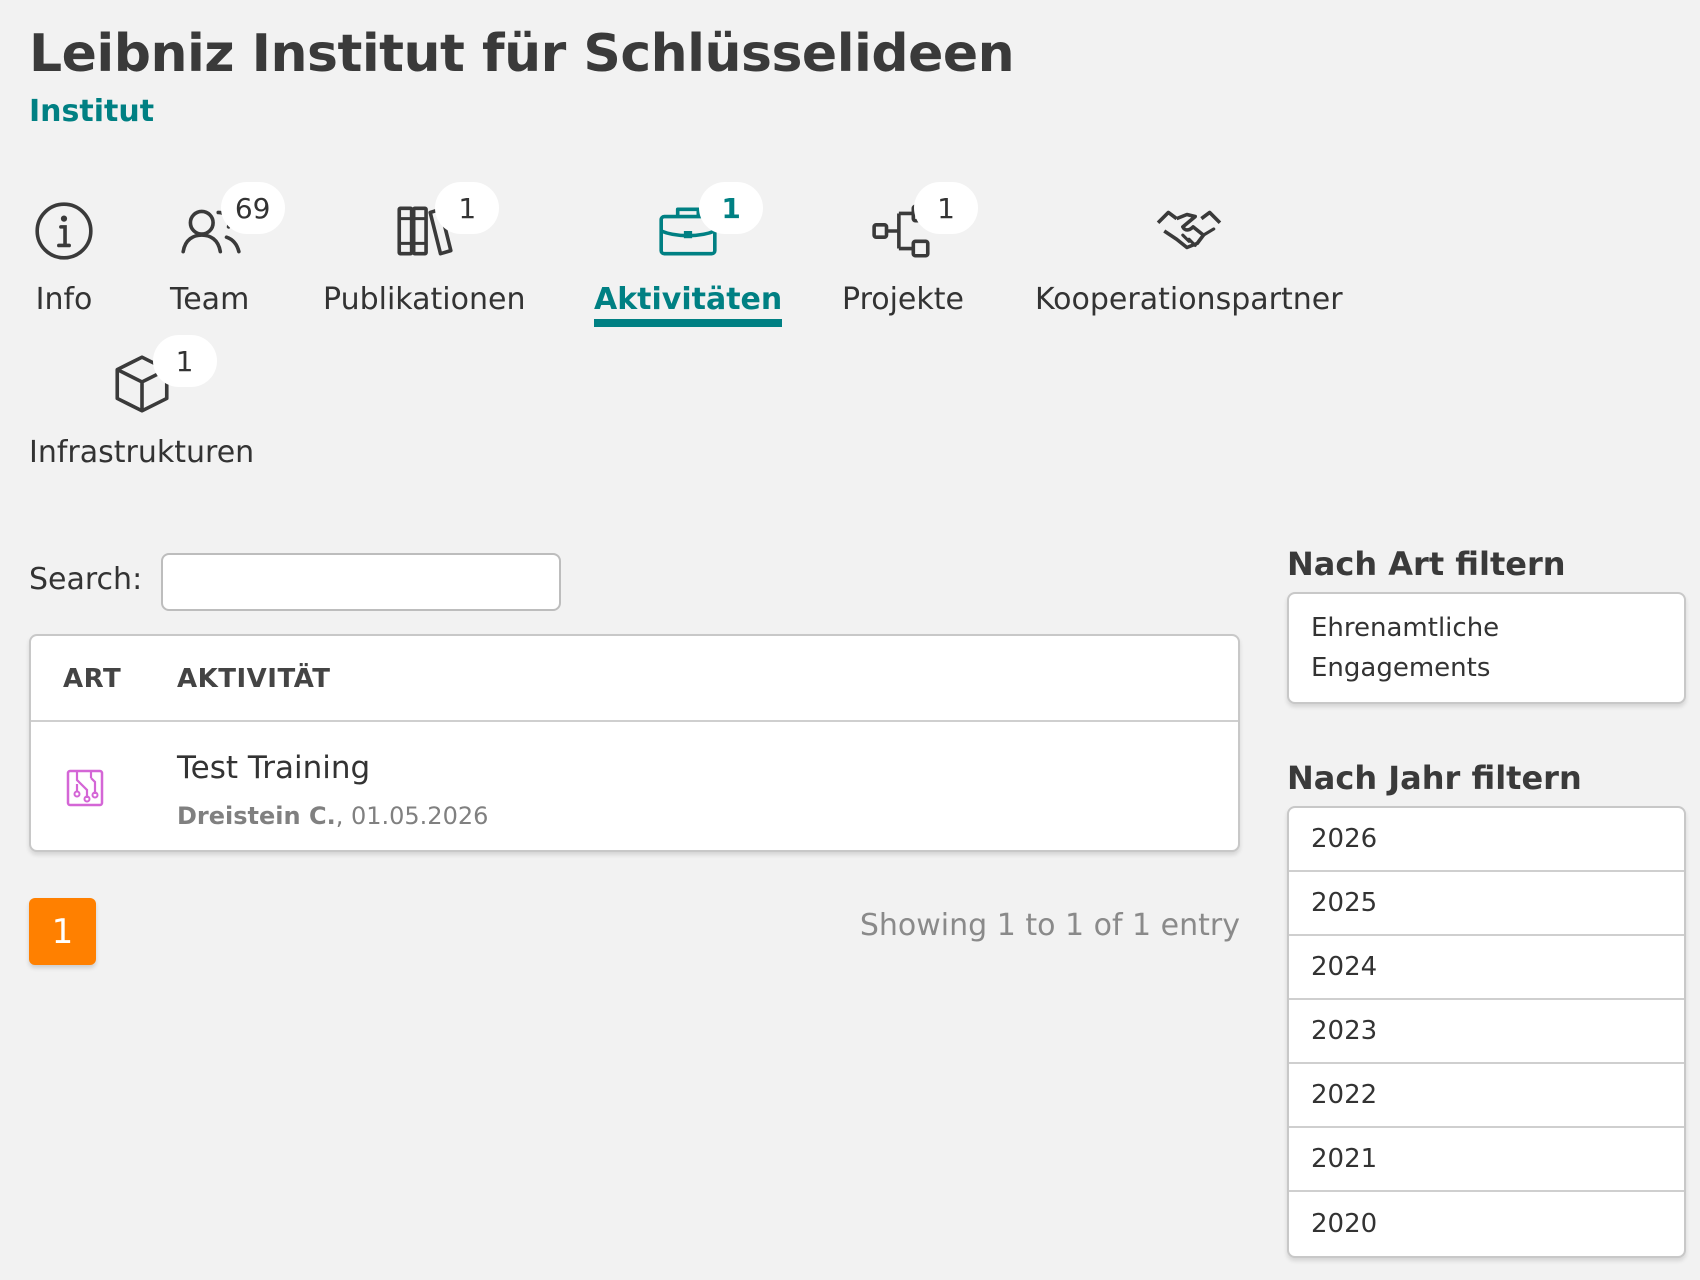 This screenshot has width=1700, height=1280. I want to click on search-label: Search:, so click(86, 579).